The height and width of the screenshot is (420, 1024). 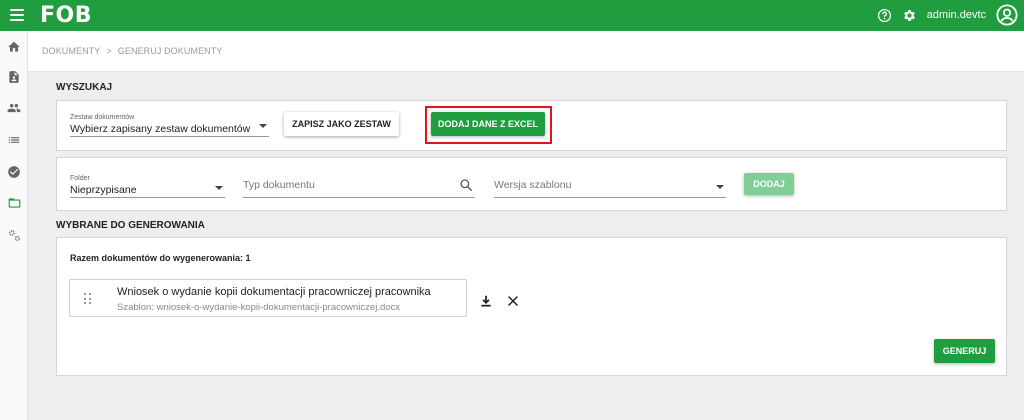 I want to click on template-version-select: Wersja szablonu, so click(x=610, y=187).